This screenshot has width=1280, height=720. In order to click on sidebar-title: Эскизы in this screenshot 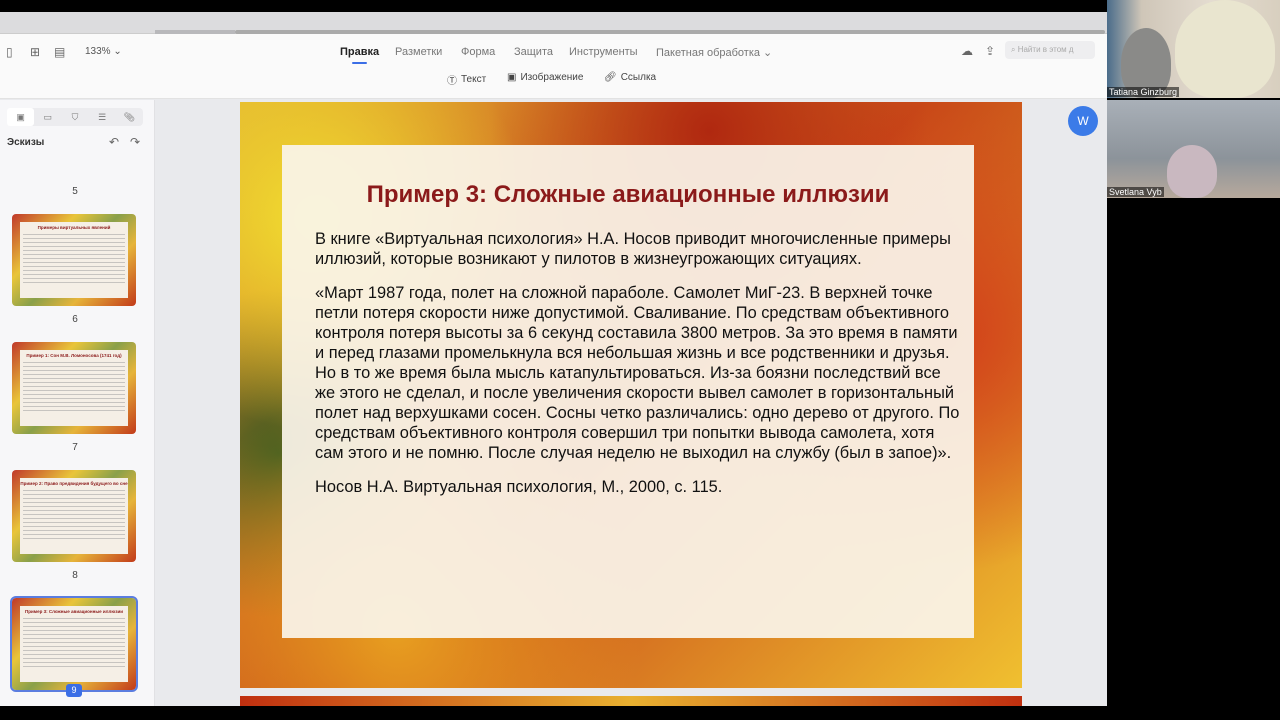, I will do `click(26, 142)`.